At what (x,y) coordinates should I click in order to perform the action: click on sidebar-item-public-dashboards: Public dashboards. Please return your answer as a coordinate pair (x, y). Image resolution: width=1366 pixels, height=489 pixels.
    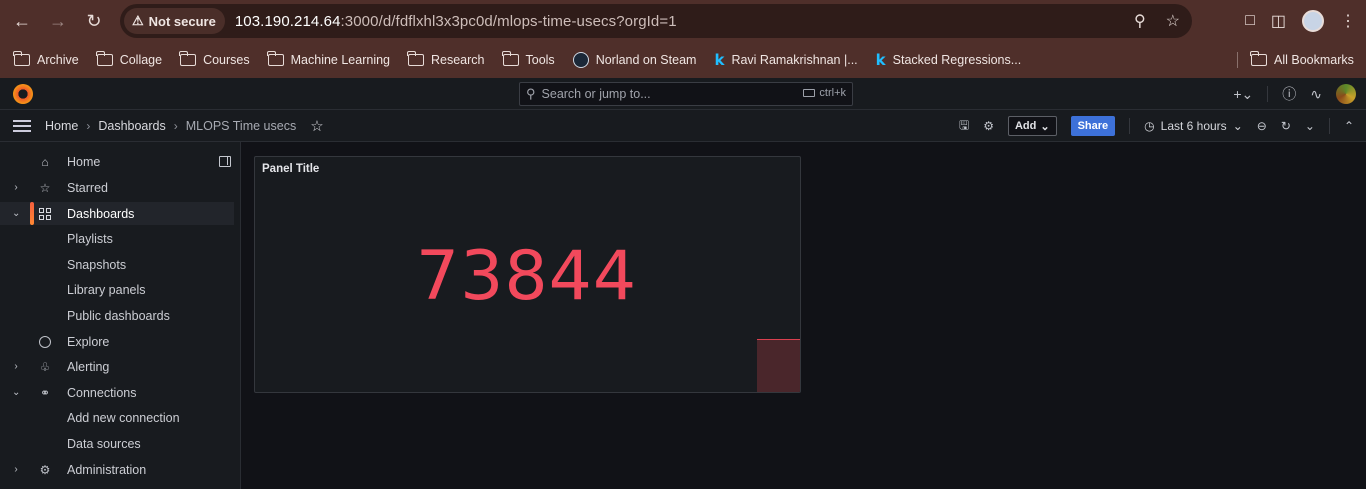
    Looking at the image, I should click on (117, 315).